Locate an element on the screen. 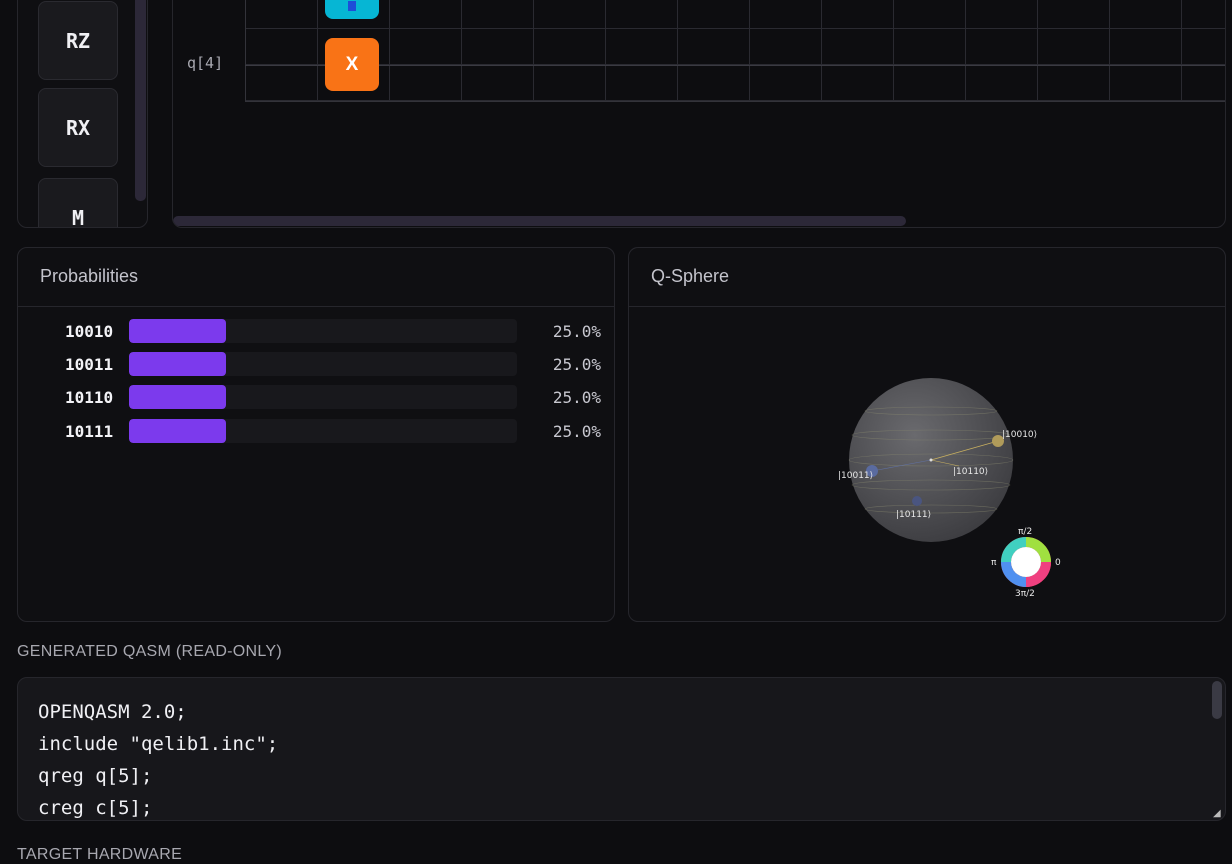 The image size is (1232, 864). cyan-gate is located at coordinates (352, 9).